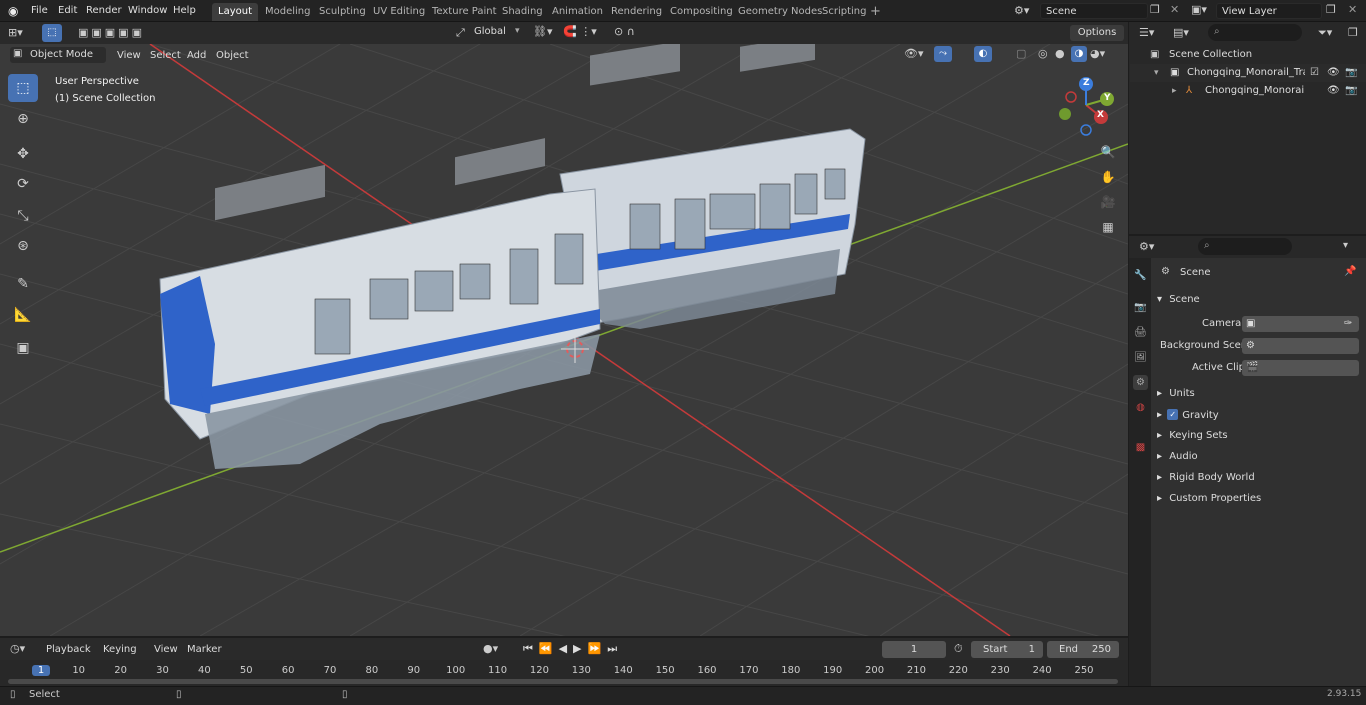 The image size is (1366, 705). Describe the element at coordinates (1248, 91) in the screenshot. I see `outliner-object-row: ▸ ⅄ Chongqing_Monorail_Tra 👁 📷` at that location.